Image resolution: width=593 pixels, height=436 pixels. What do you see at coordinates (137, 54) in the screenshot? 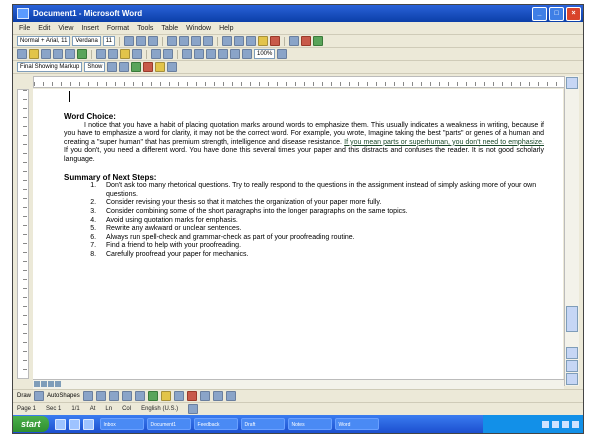
I see `format-painter-icon` at bounding box center [137, 54].